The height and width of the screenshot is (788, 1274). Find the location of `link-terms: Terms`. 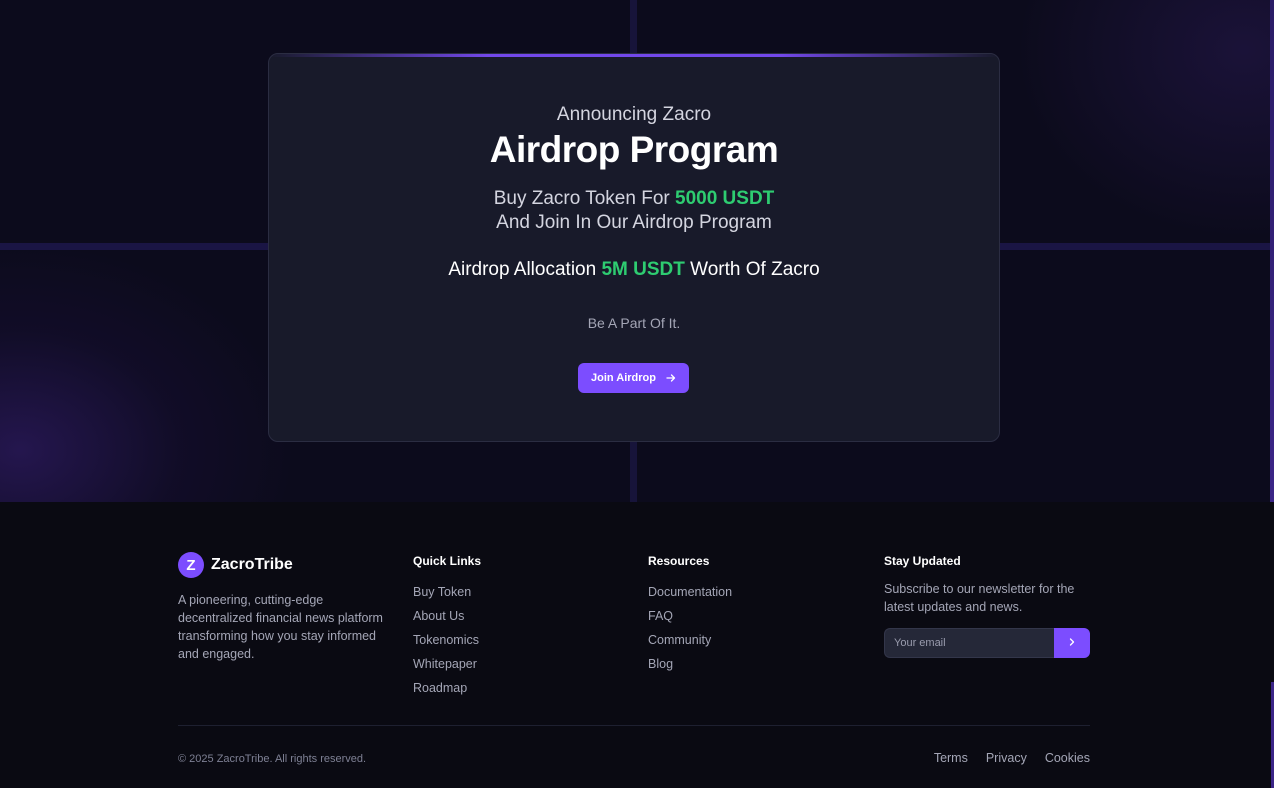

link-terms: Terms is located at coordinates (951, 758).